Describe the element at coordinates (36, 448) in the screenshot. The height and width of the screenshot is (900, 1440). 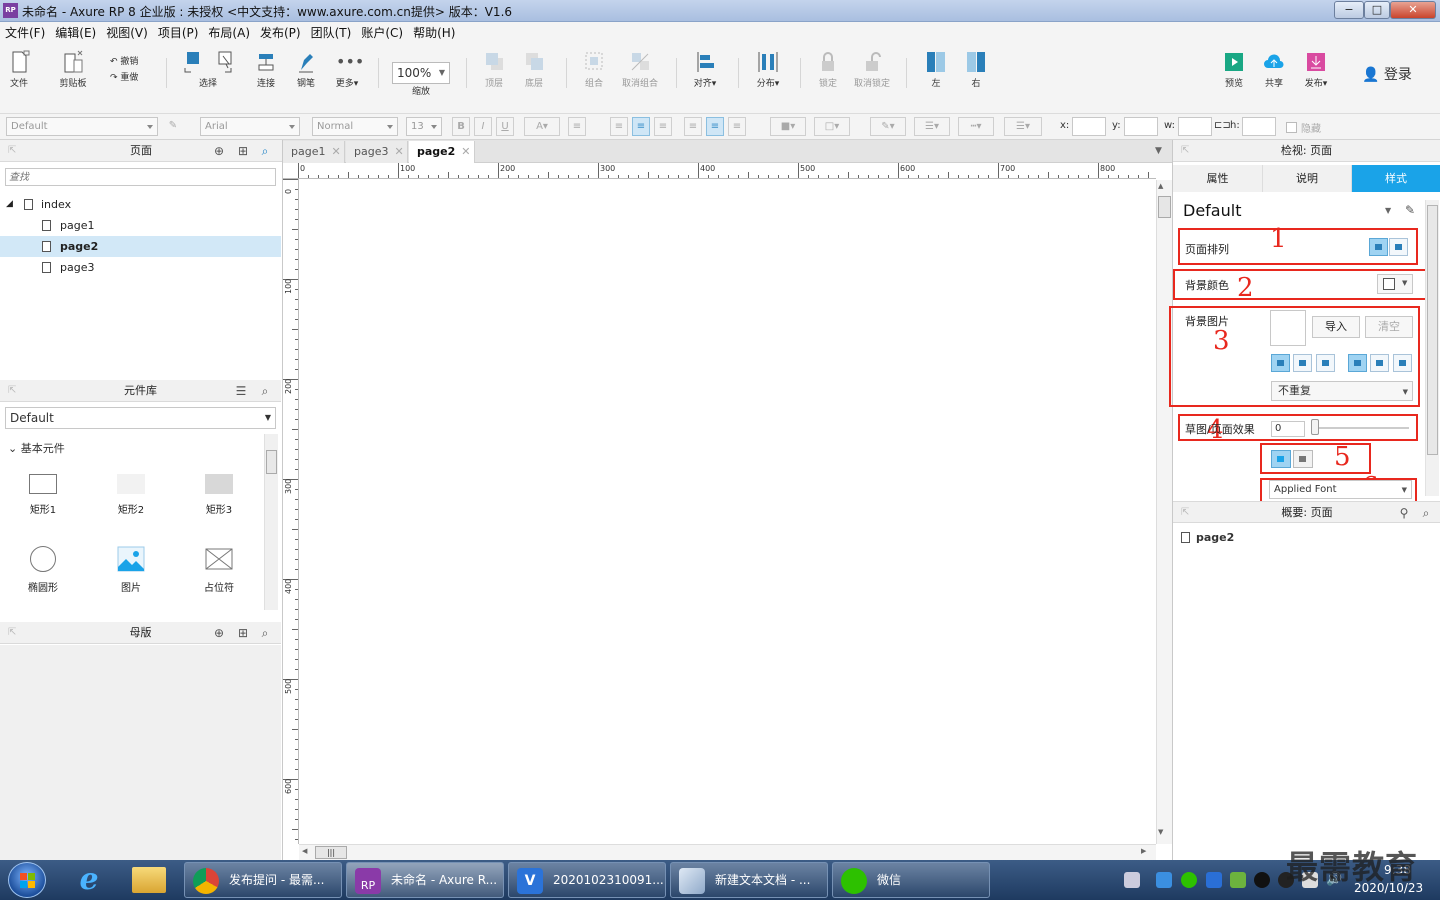
I see `widget-category-basic: ⌄ 基本元件` at that location.